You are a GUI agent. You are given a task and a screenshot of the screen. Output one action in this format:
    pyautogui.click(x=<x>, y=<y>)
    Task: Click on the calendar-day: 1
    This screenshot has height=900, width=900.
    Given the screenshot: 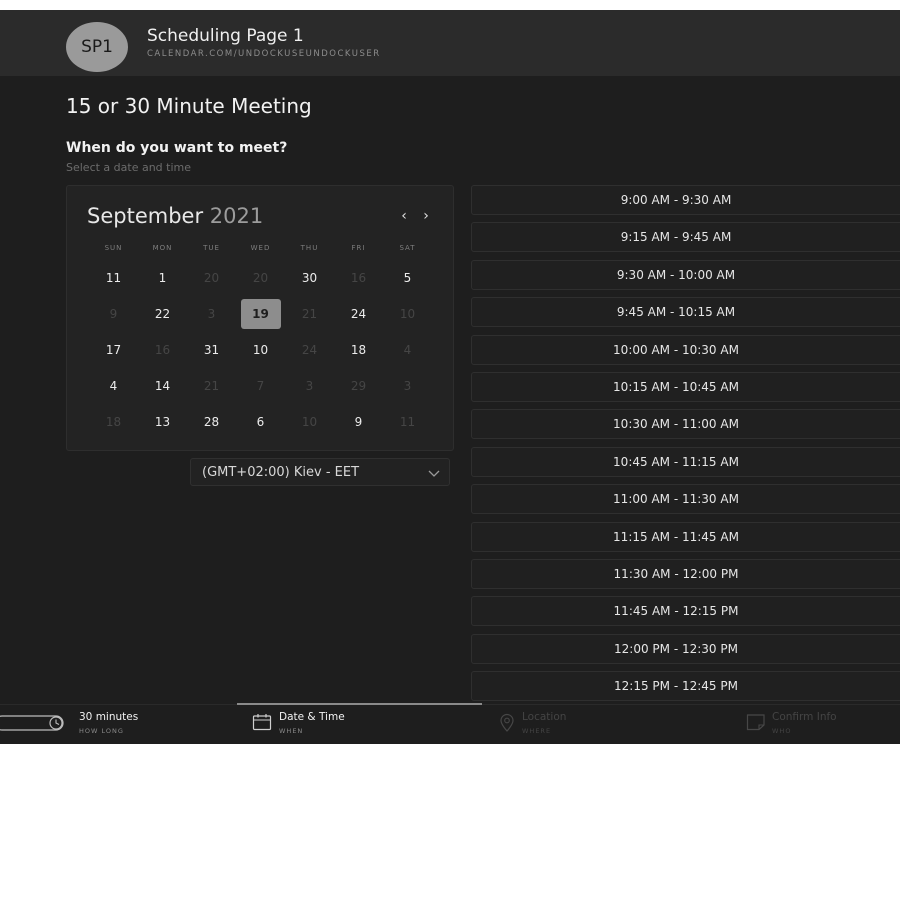 What is the action you would take?
    pyautogui.click(x=163, y=278)
    